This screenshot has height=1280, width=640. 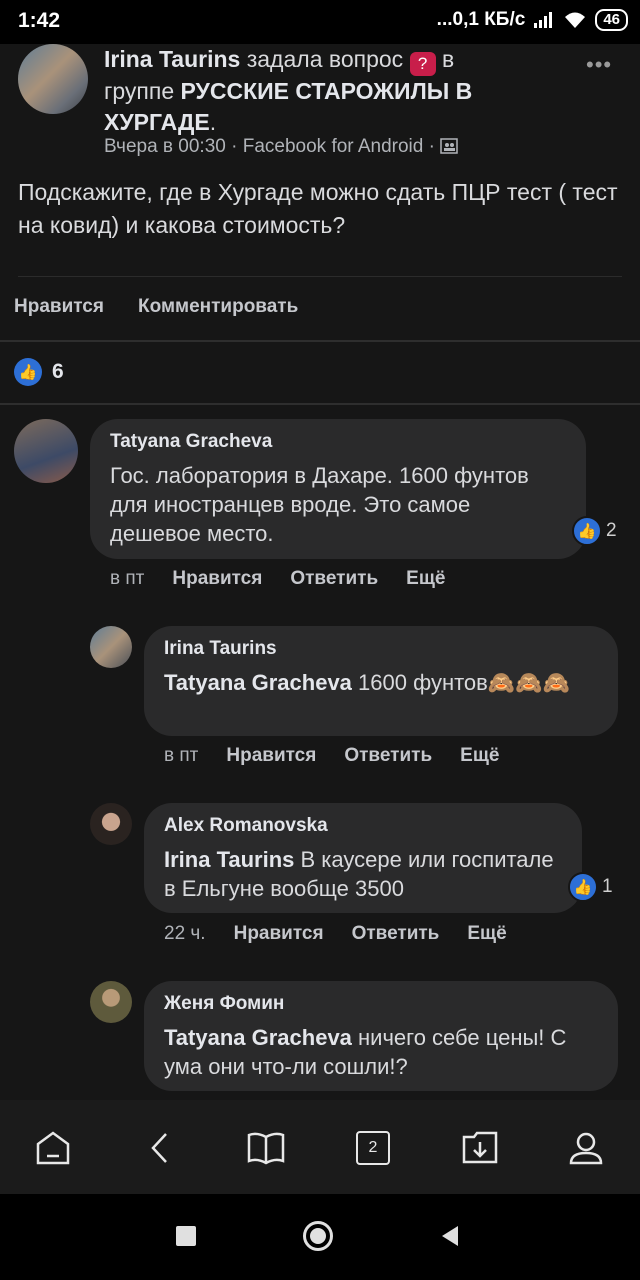 What do you see at coordinates (320, 1147) in the screenshot?
I see `bottom-navigation: 2` at bounding box center [320, 1147].